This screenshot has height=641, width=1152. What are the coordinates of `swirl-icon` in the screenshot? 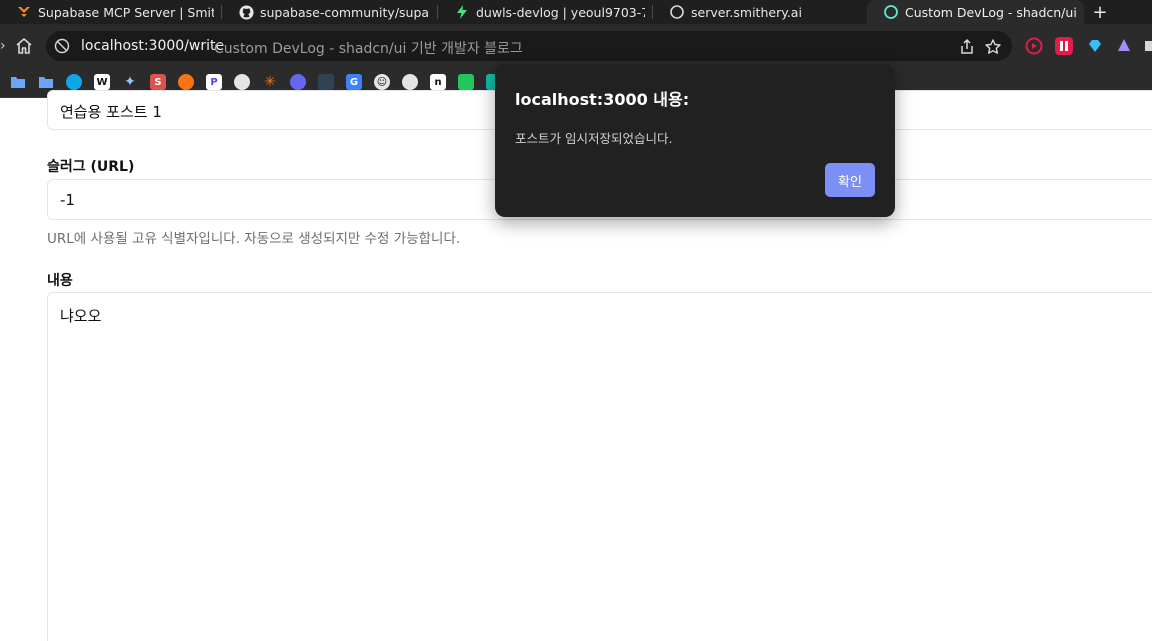 It's located at (410, 82).